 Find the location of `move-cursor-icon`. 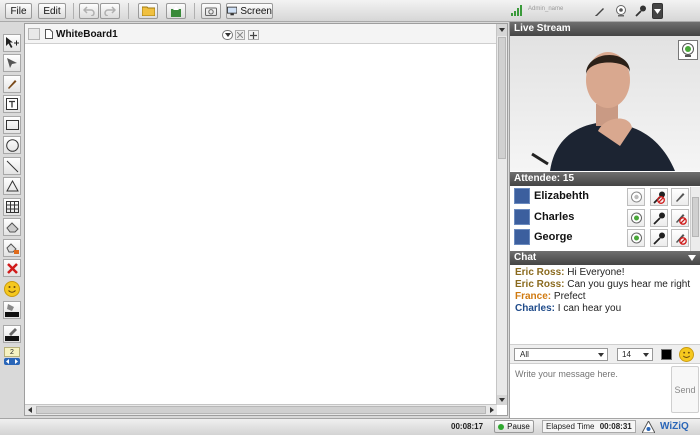

move-cursor-icon is located at coordinates (12, 42).